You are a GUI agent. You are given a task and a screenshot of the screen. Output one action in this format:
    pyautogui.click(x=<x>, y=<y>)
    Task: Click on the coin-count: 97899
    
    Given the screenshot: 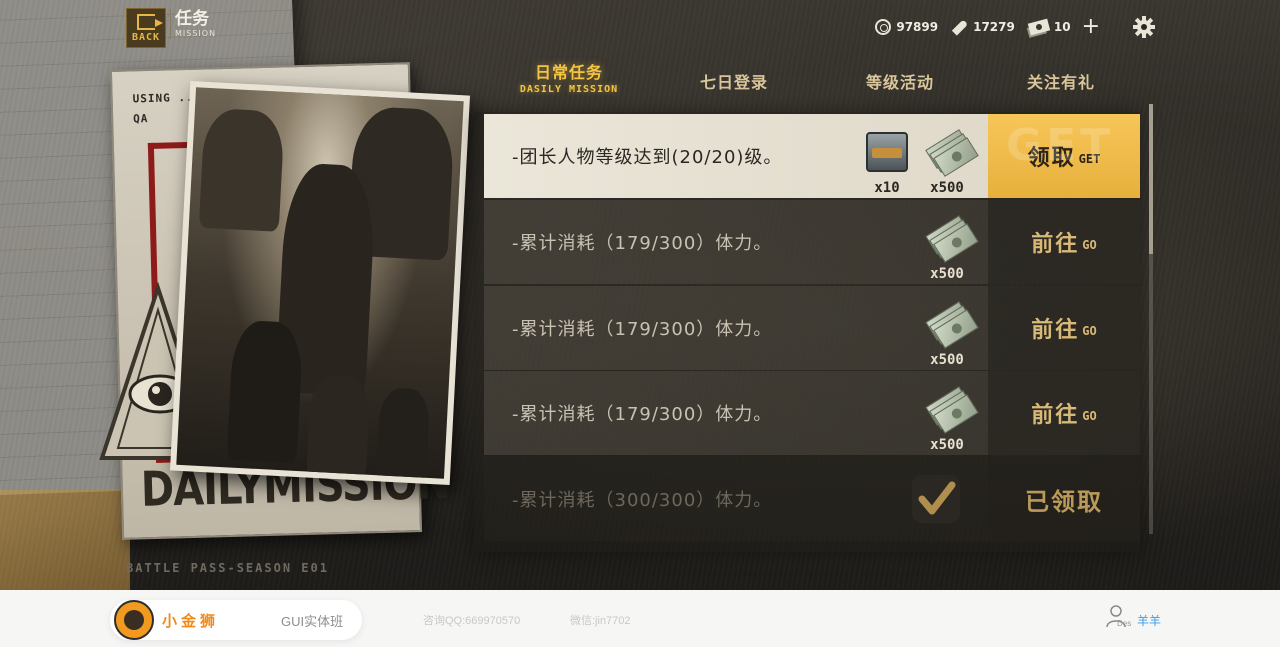 What is the action you would take?
    pyautogui.click(x=917, y=27)
    